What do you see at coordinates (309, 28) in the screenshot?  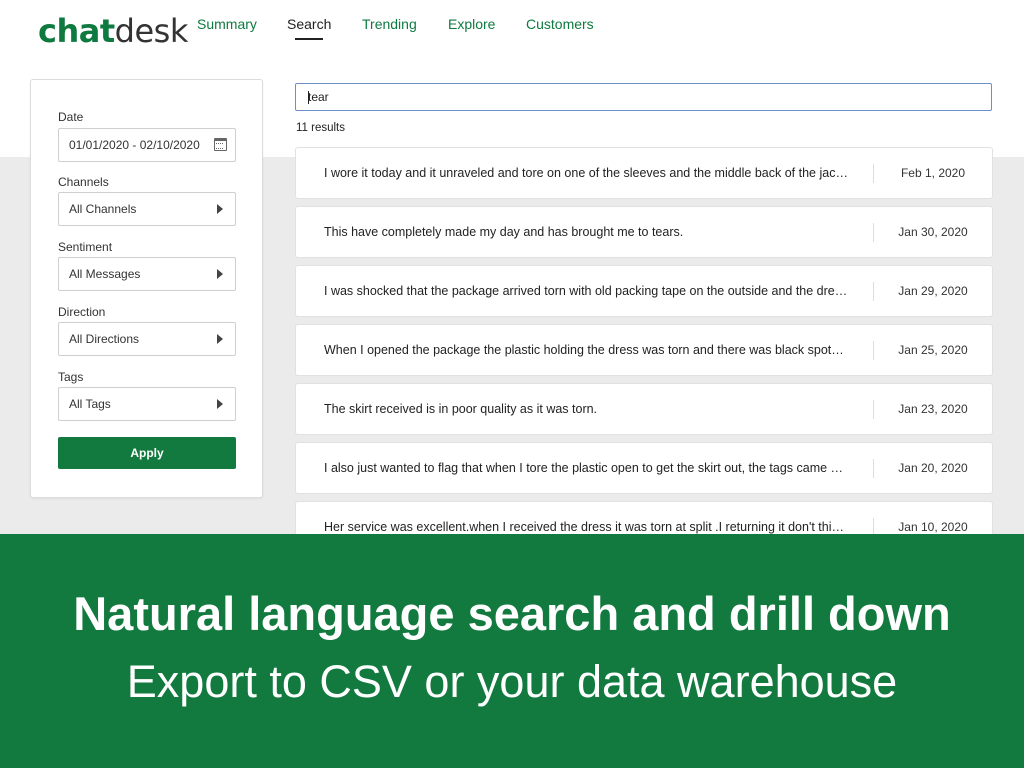 I see `nav-search: Search` at bounding box center [309, 28].